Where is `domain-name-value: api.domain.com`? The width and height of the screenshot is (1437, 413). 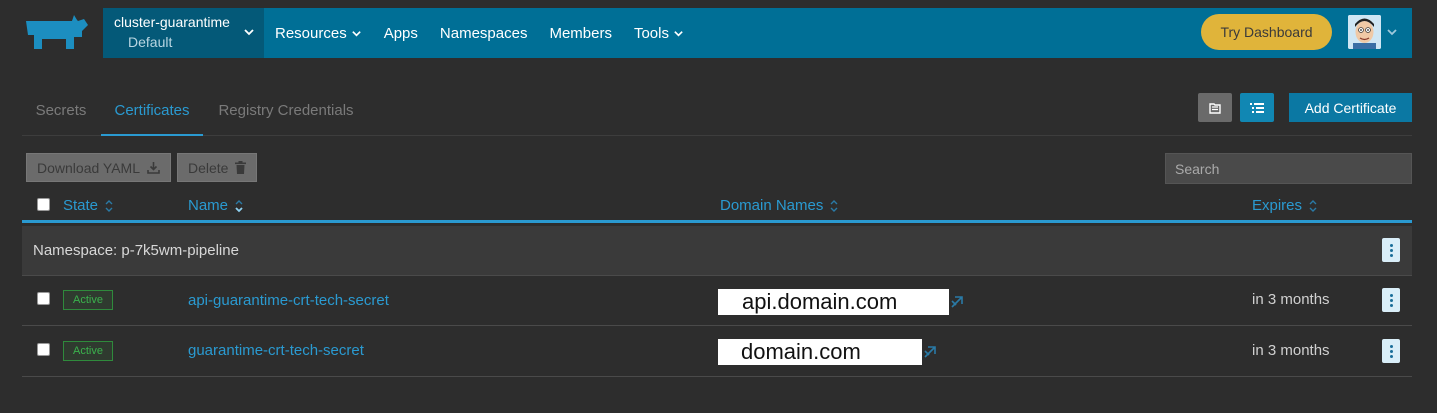 domain-name-value: api.domain.com is located at coordinates (833, 302).